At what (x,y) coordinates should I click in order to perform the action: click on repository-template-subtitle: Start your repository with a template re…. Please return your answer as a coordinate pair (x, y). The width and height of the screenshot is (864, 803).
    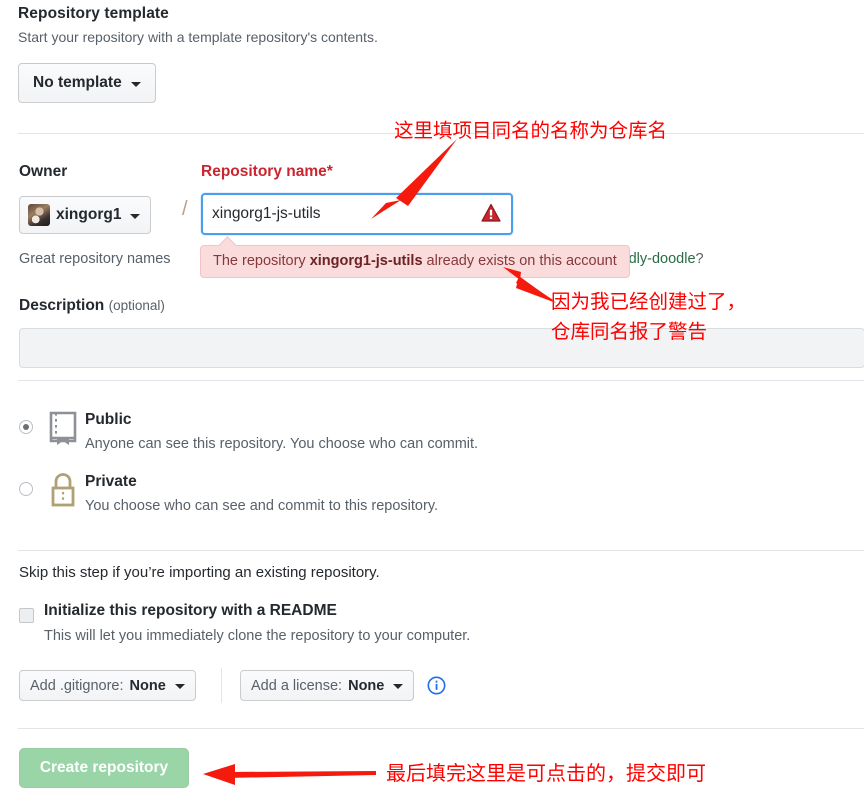
    Looking at the image, I should click on (198, 37).